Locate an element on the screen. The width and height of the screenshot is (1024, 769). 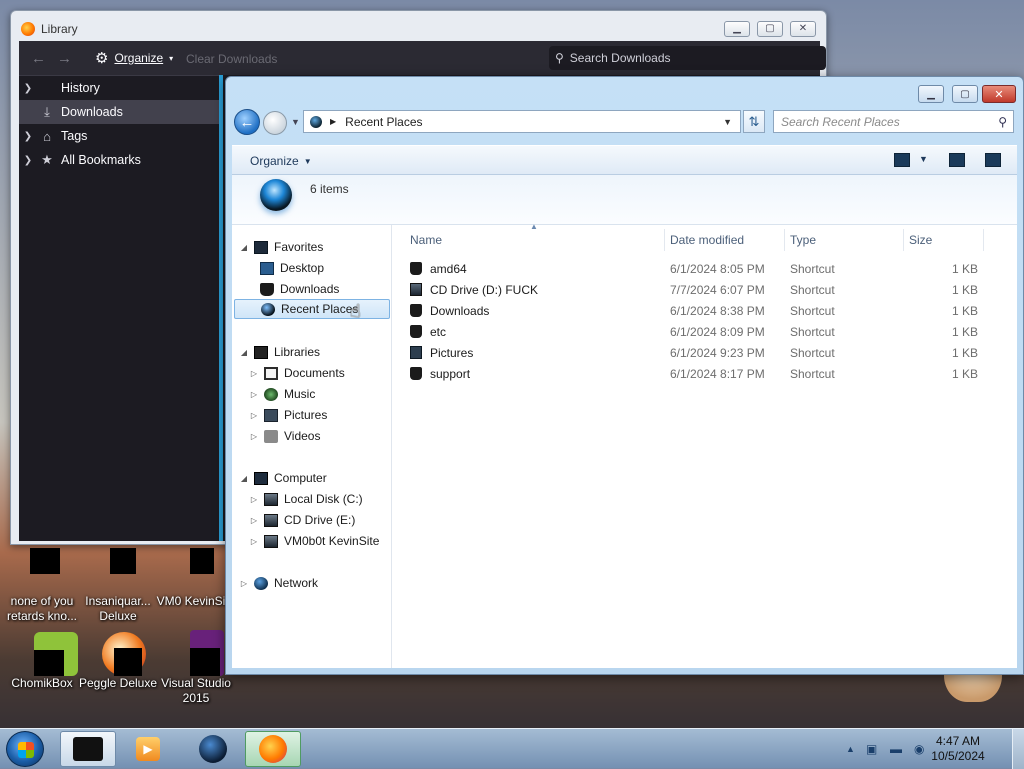
nav-item-videos: ▷ Videos is located at coordinates (284, 436).